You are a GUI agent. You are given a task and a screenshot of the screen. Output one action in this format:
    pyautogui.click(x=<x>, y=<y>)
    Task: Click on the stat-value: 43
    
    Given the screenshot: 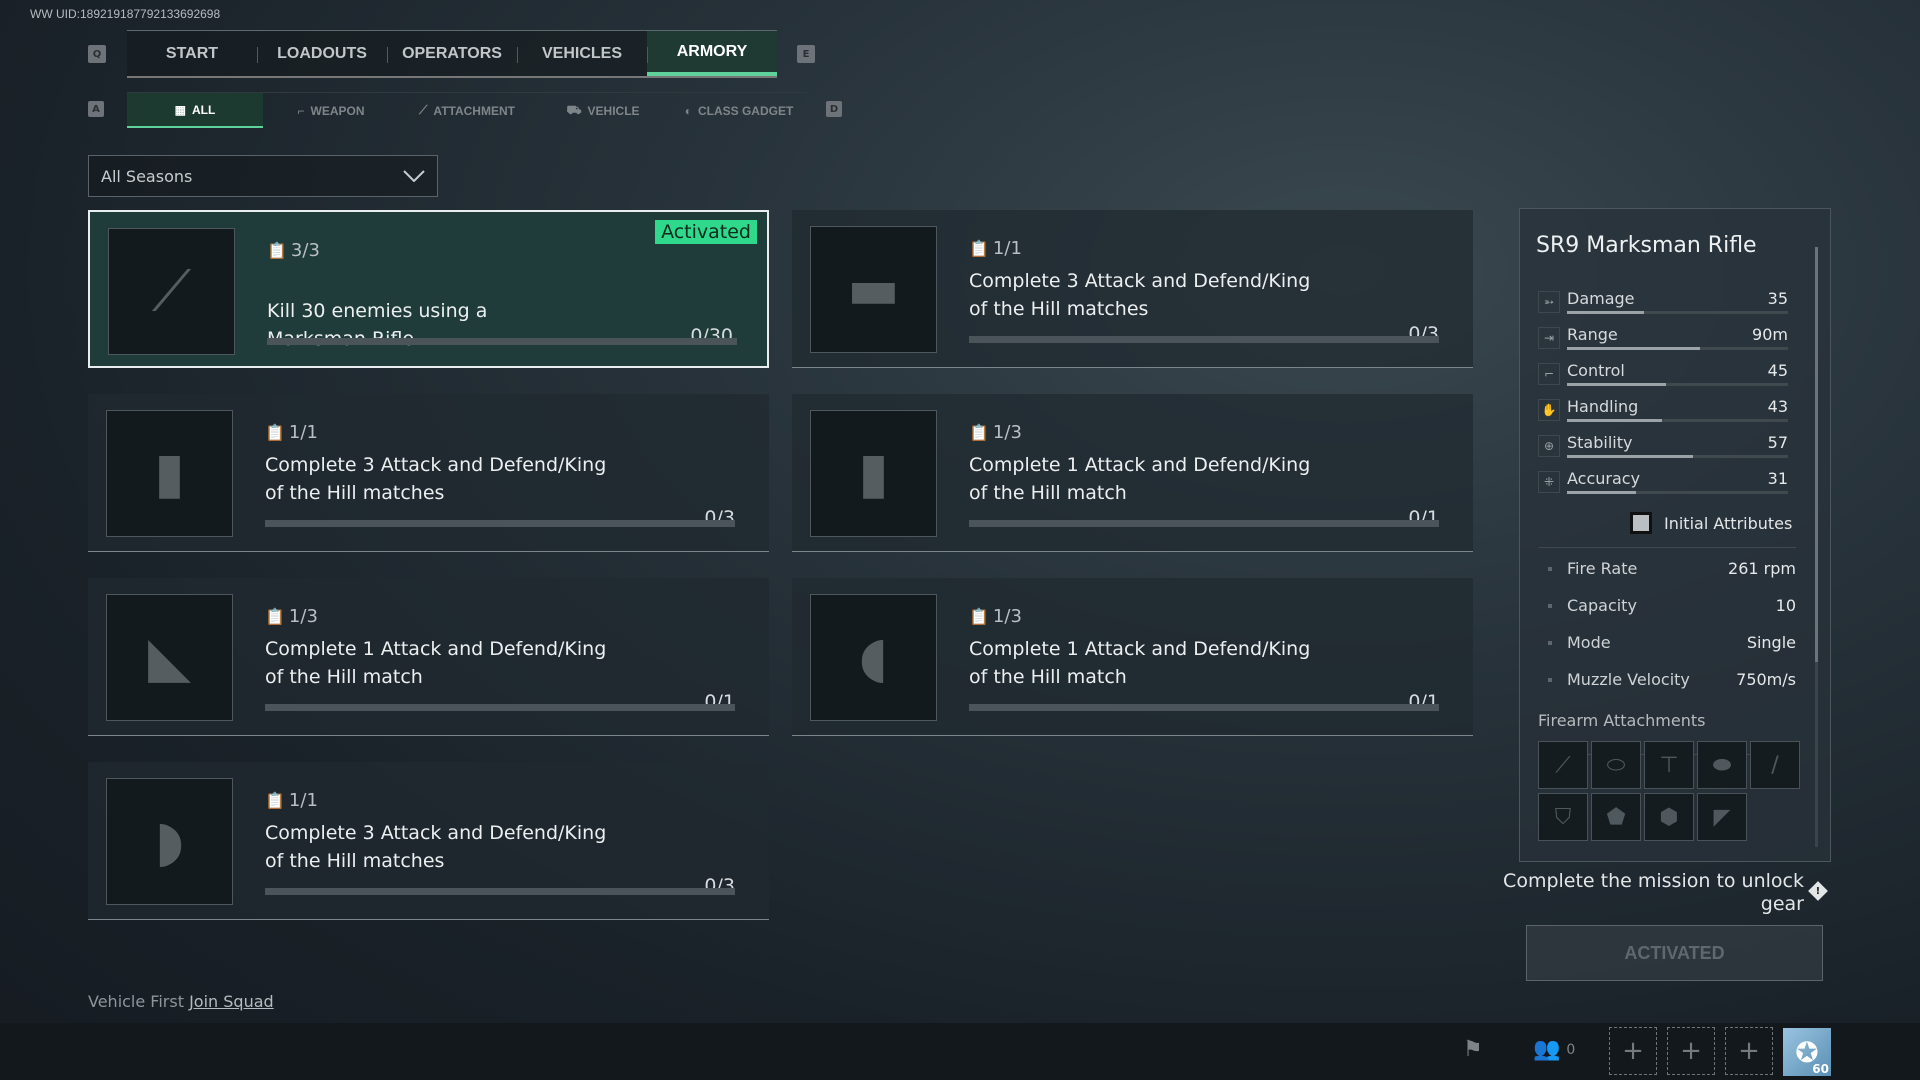 What is the action you would take?
    pyautogui.click(x=1777, y=406)
    